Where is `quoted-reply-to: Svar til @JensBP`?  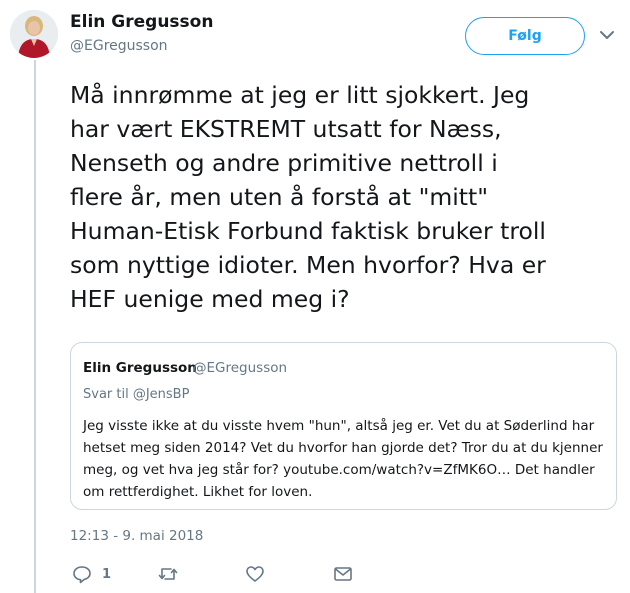
quoted-reply-to: Svar til @JensBP is located at coordinates (136, 394).